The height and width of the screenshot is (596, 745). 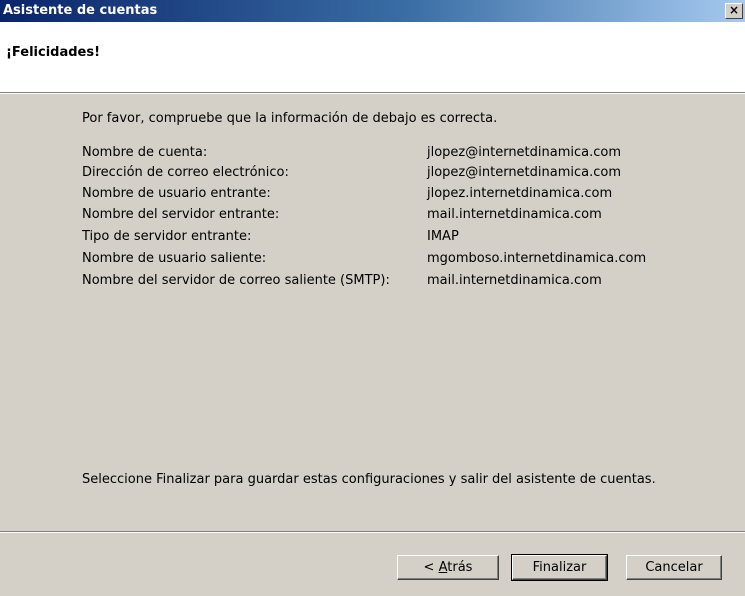 I want to click on cancel-button-label: Cancelar, so click(x=674, y=567).